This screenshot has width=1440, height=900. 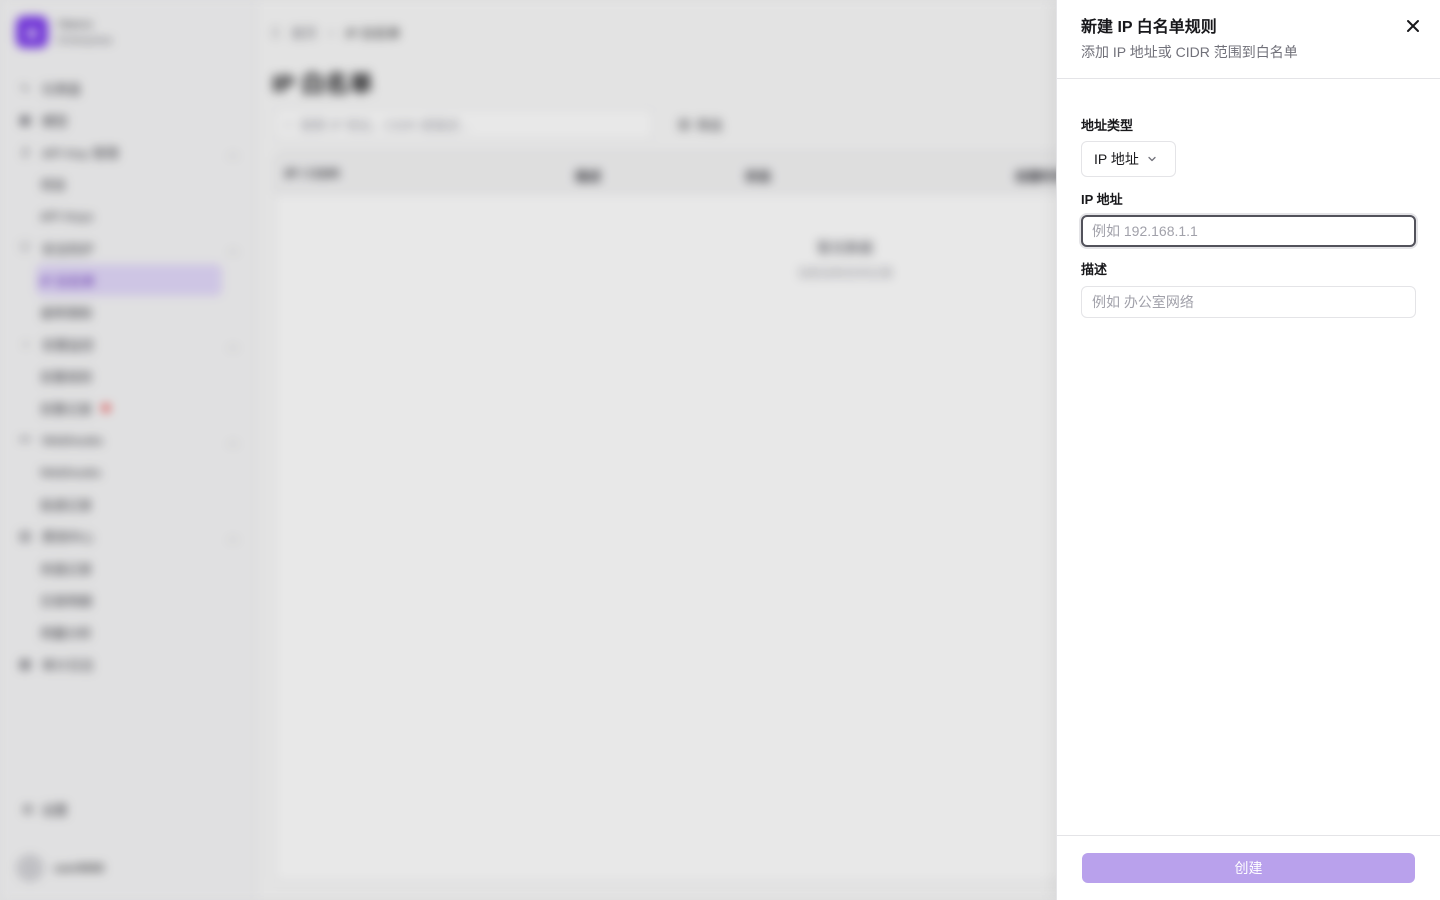 I want to click on description-input, so click(x=1248, y=302).